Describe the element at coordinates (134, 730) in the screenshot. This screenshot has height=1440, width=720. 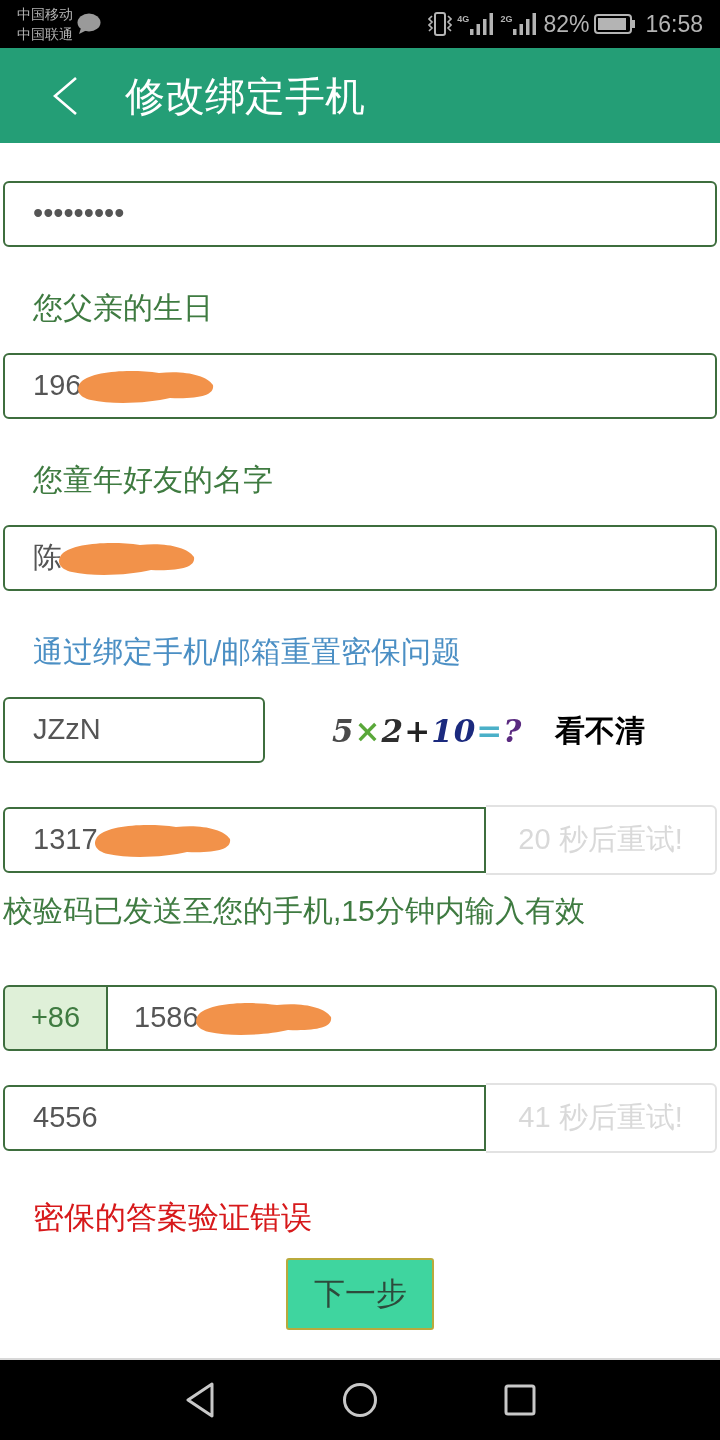
I see `captcha-input-field: JZzN` at that location.